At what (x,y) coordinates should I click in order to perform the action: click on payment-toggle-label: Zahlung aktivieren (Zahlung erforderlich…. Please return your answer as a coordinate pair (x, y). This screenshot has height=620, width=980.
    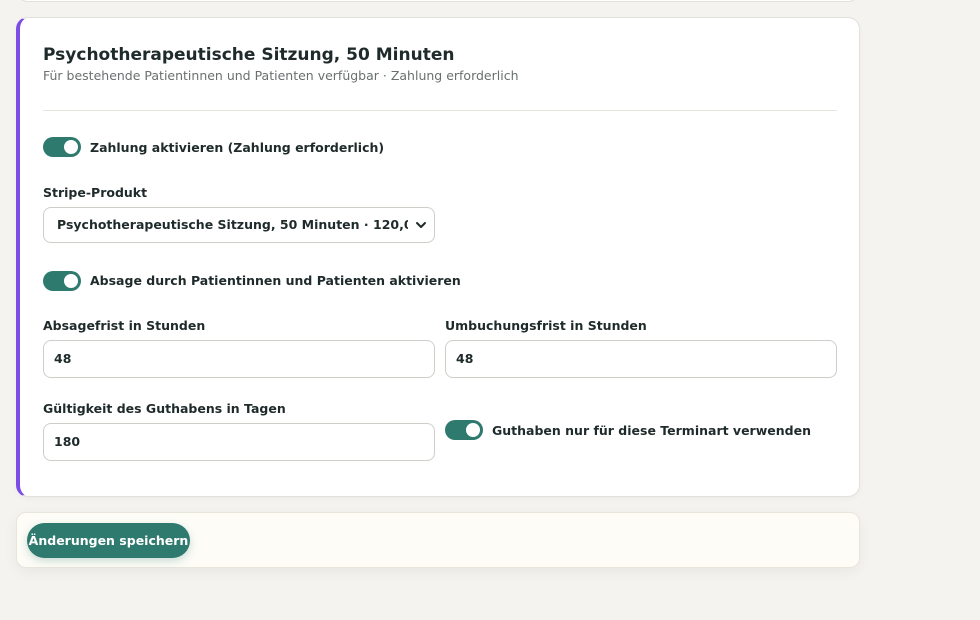
    Looking at the image, I should click on (237, 147).